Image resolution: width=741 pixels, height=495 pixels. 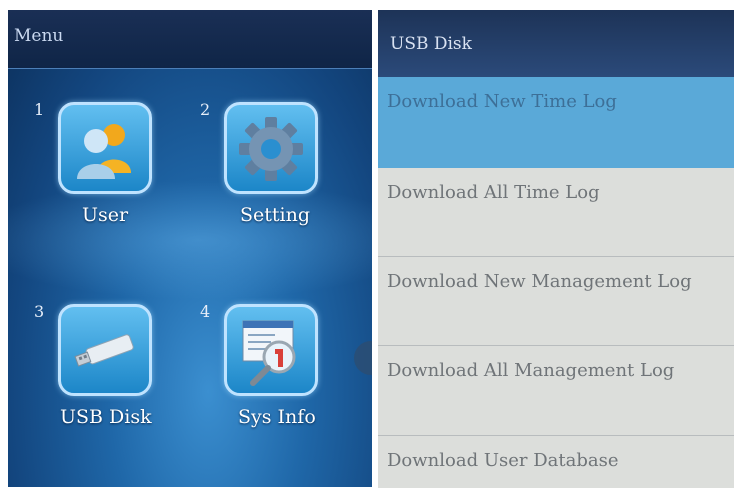 I want to click on next-page-arrow, so click(x=363, y=358).